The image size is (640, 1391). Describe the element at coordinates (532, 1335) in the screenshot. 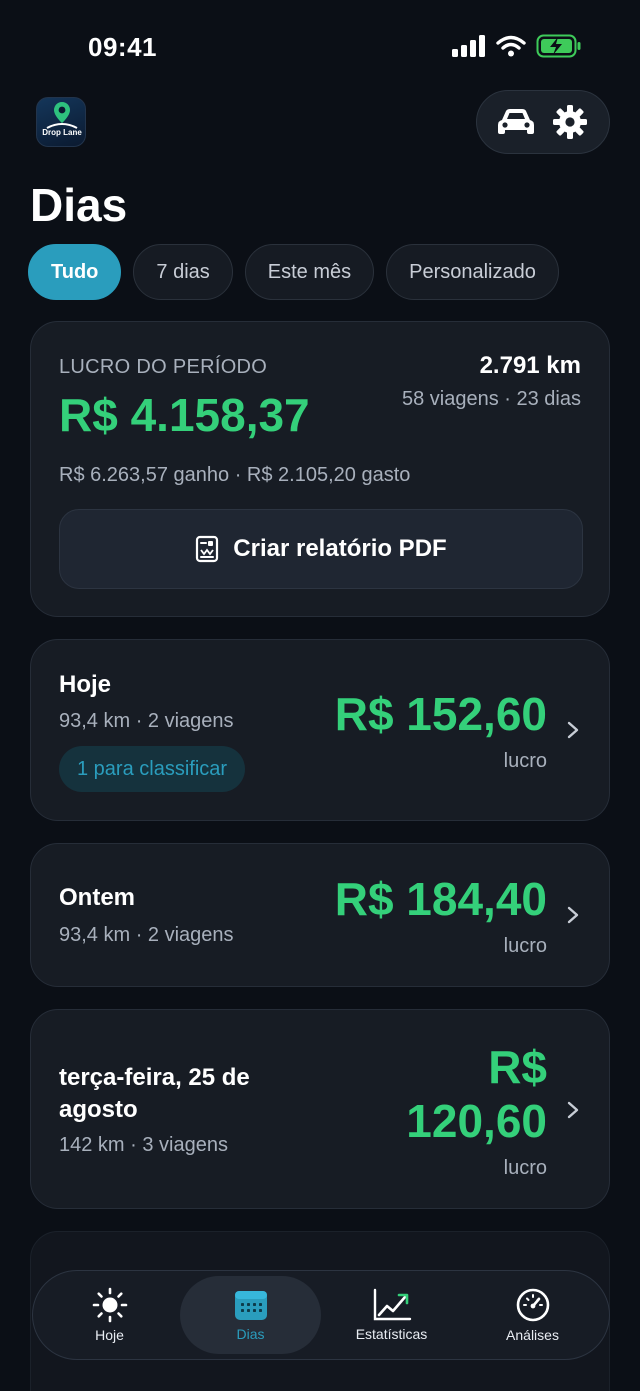

I see `tab-label: Análises` at that location.